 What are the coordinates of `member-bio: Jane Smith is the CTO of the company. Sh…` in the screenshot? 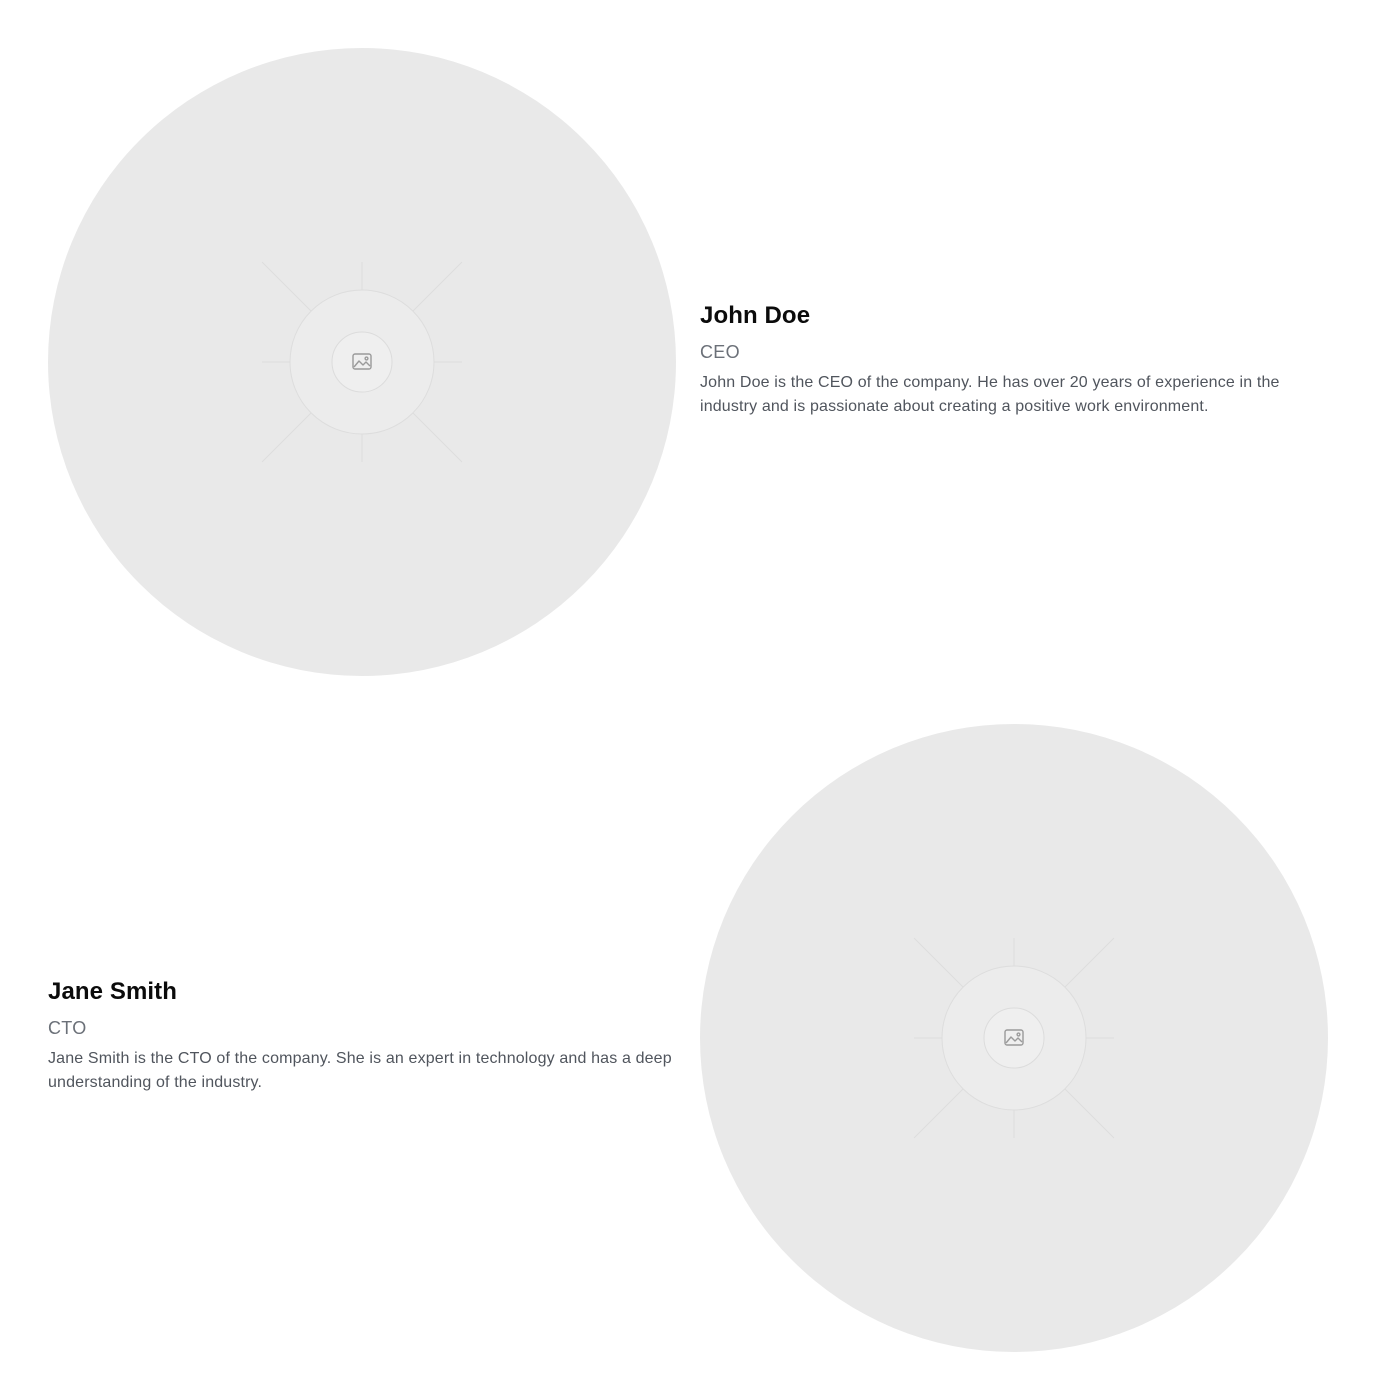 It's located at (360, 1070).